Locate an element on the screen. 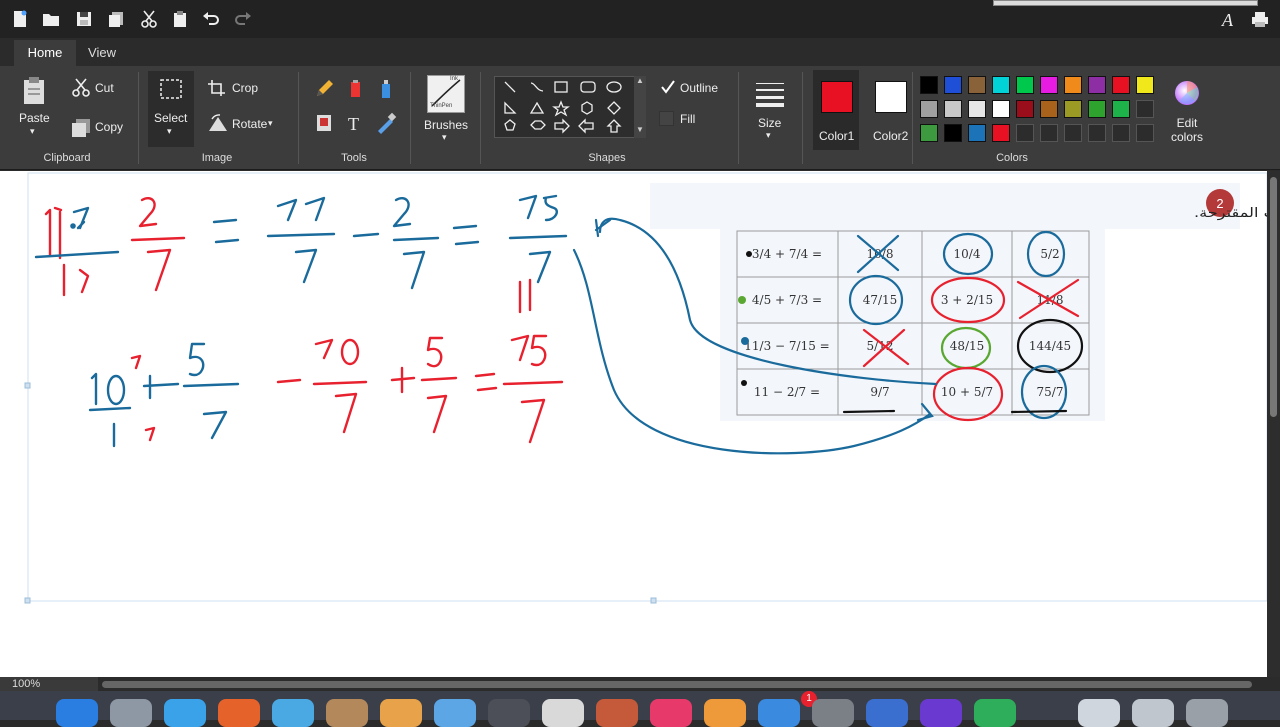  size-button: Size is located at coordinates (769, 123).